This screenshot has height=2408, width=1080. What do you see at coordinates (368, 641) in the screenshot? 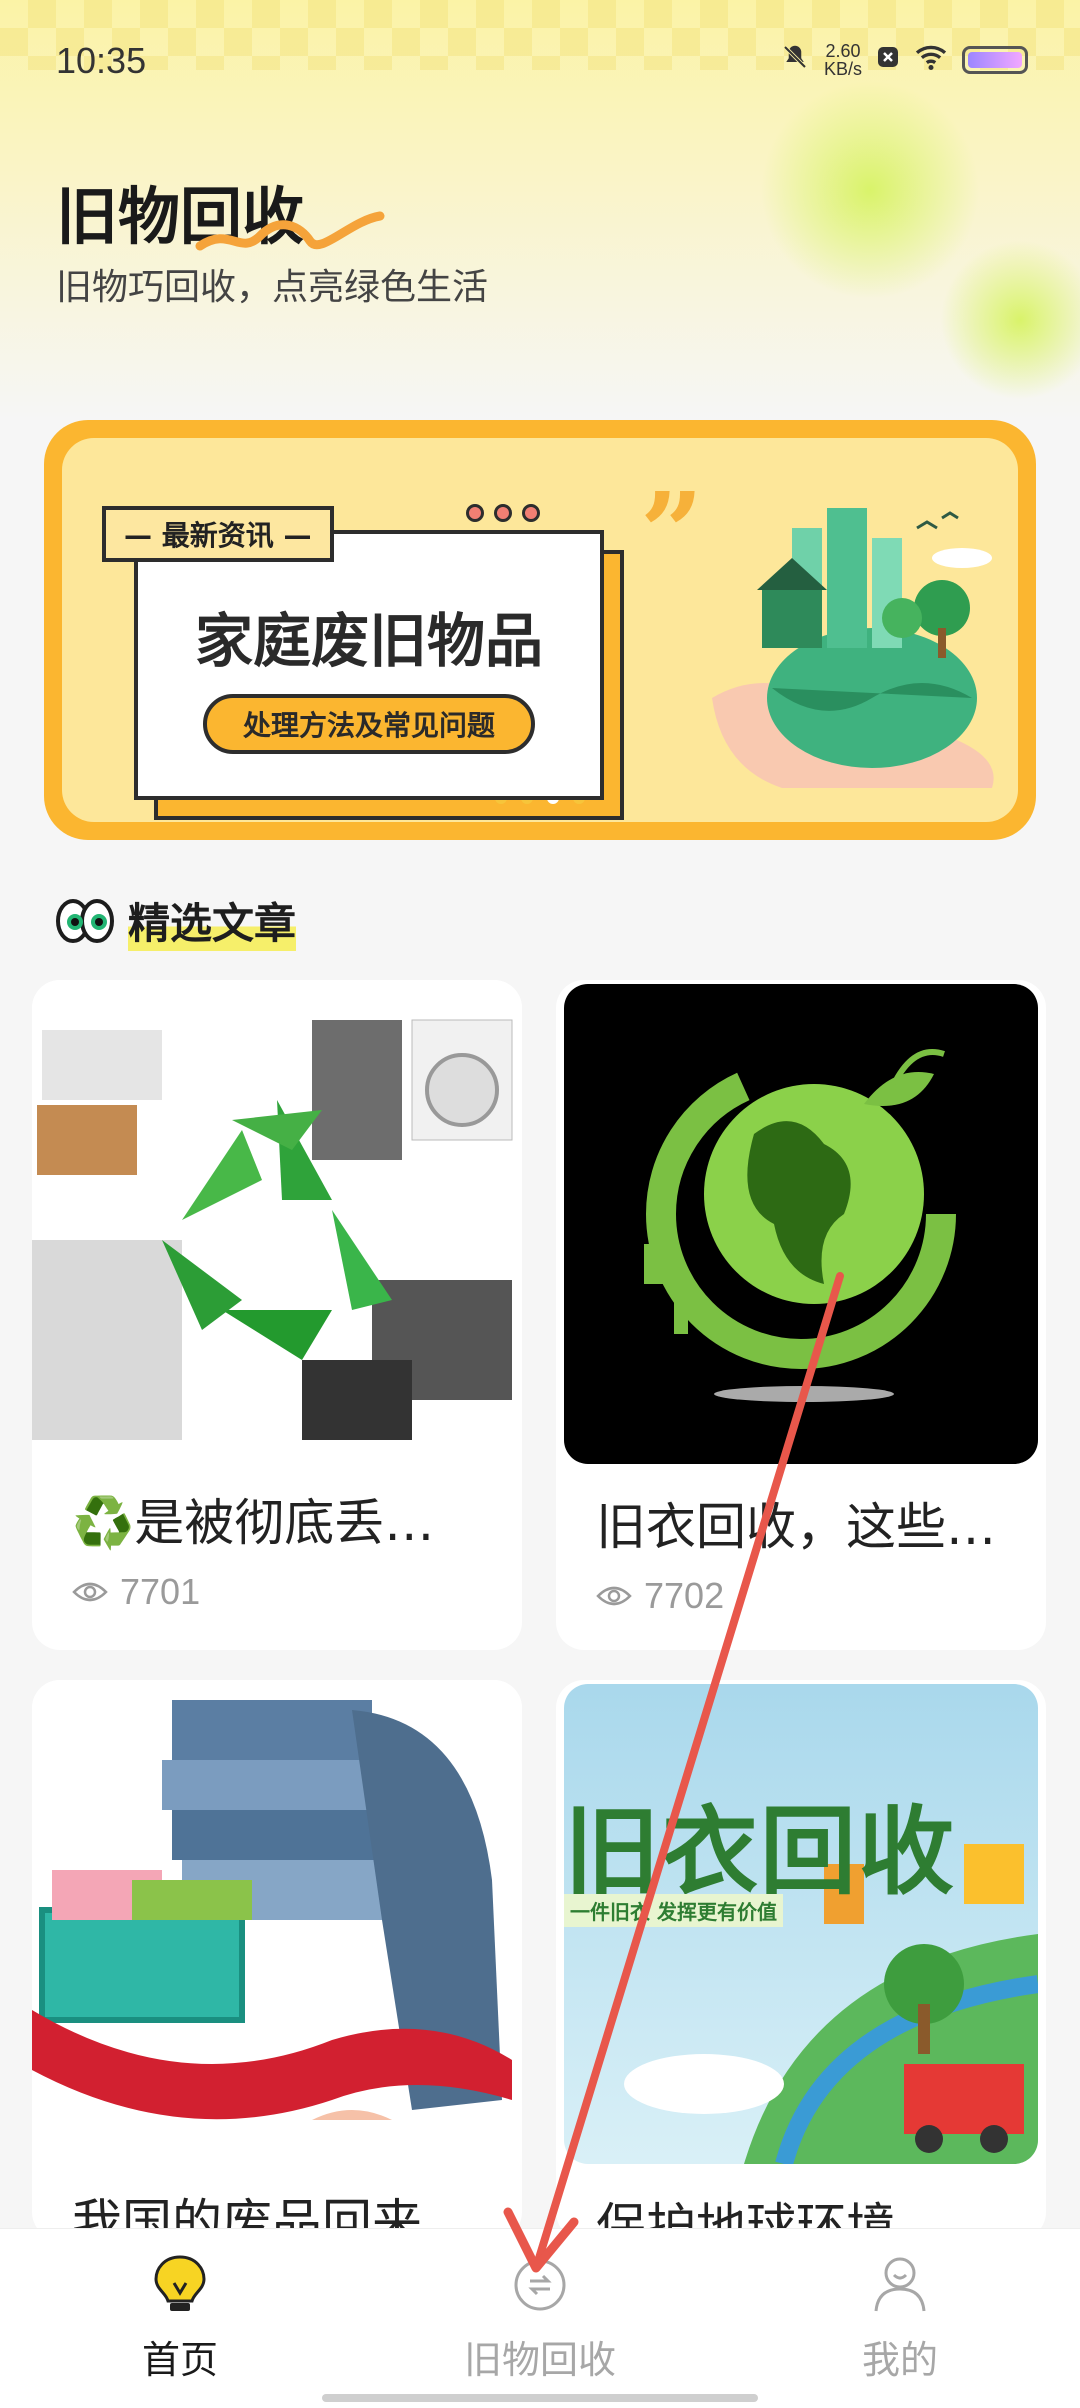
I see `banner-title: 家庭废旧物品` at bounding box center [368, 641].